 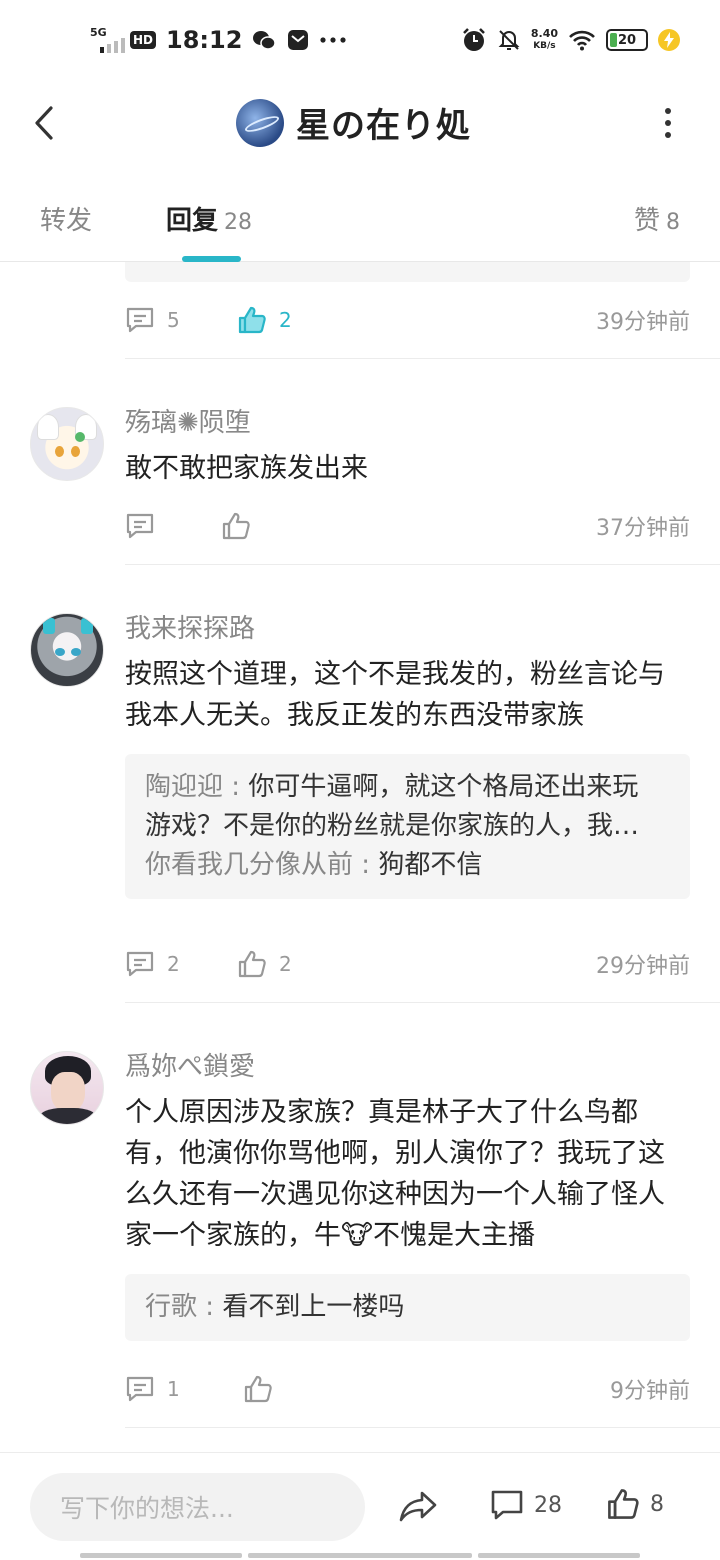 I want to click on comment-actions: 2 2 29分钟前, so click(x=407, y=964).